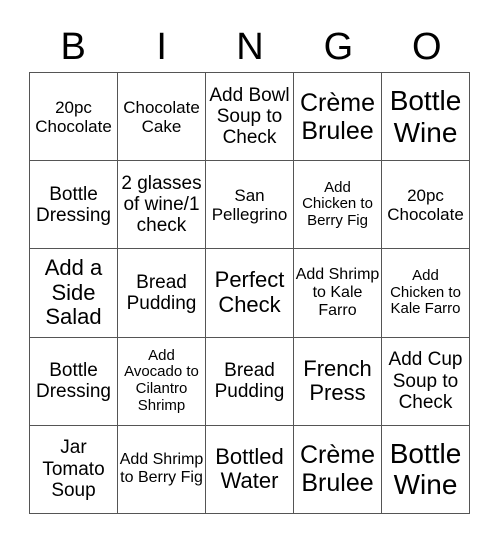 The image size is (500, 544). I want to click on bingo-cell: Add Chicken to Berry Fig, so click(338, 205).